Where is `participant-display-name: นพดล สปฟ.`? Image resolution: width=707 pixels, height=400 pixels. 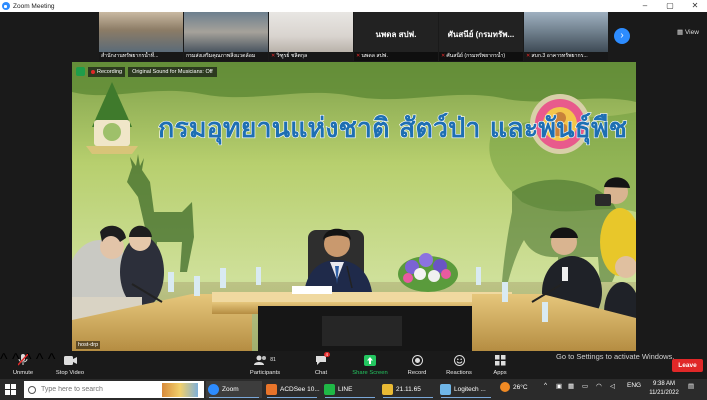 participant-display-name: นพดล สปฟ. is located at coordinates (396, 34).